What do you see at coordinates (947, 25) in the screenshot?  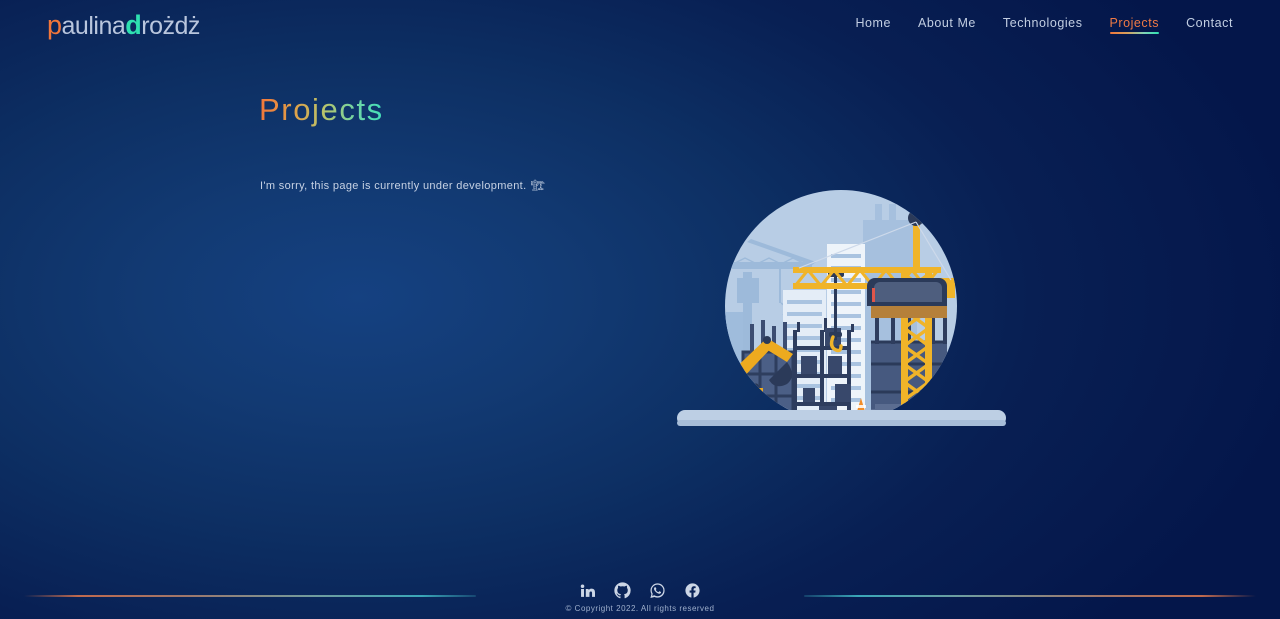 I see `nav-link-about-me: About Me` at bounding box center [947, 25].